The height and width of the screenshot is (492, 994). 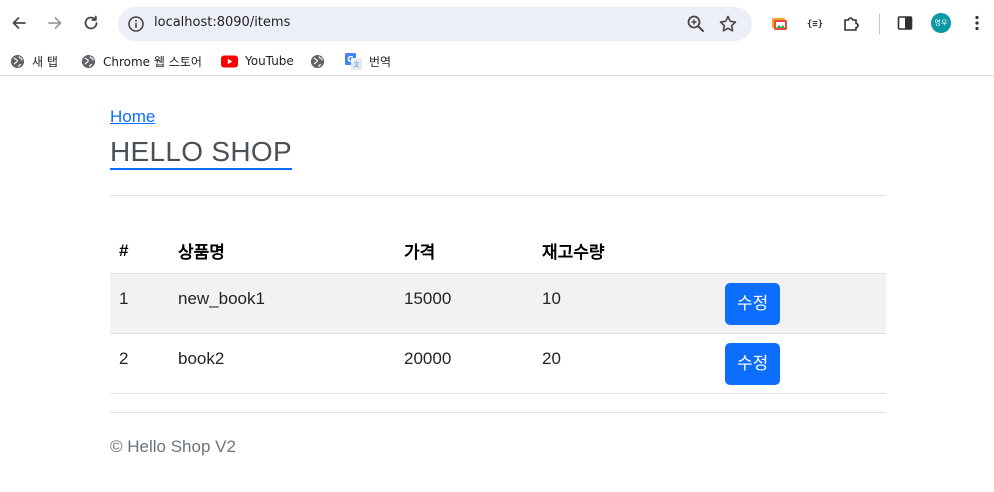 I want to click on bookmark-chrome-web-store: Chrome 웹 스토어, so click(x=141, y=61).